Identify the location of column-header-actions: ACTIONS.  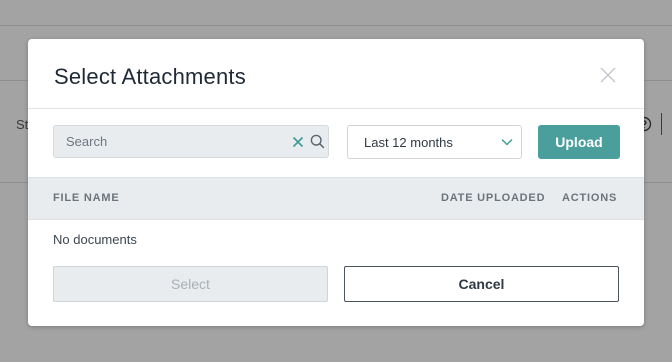
(590, 198).